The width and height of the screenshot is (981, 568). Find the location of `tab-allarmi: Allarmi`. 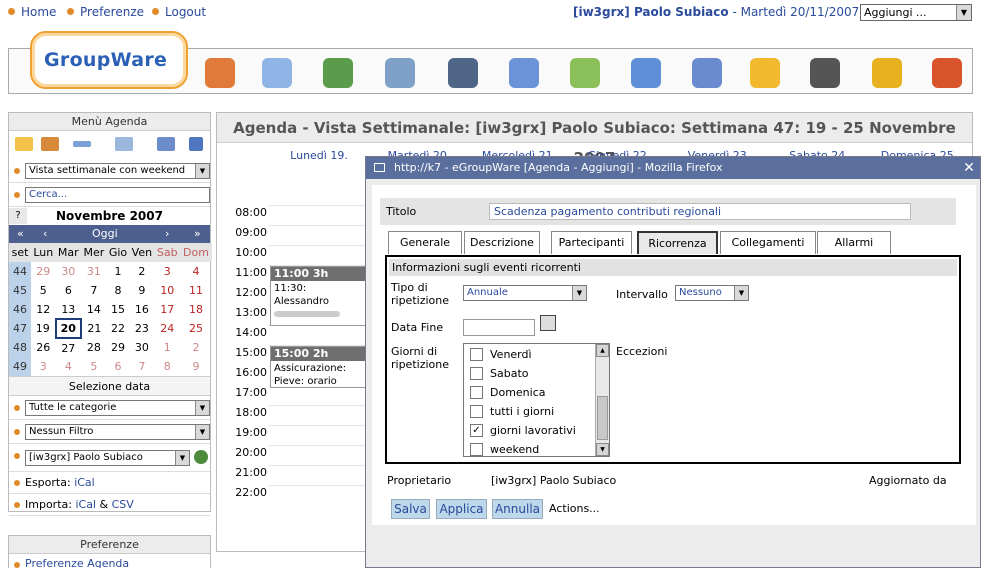

tab-allarmi: Allarmi is located at coordinates (854, 242).